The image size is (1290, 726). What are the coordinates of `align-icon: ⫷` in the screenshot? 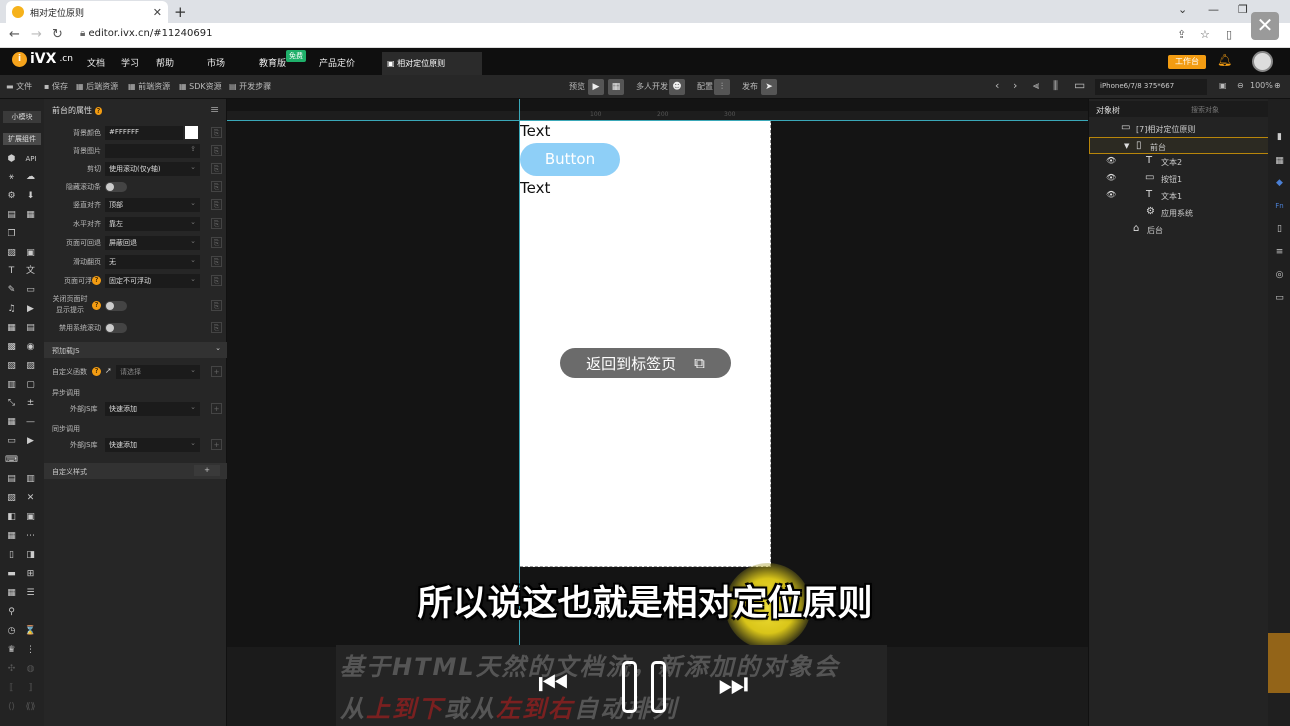 It's located at (1036, 86).